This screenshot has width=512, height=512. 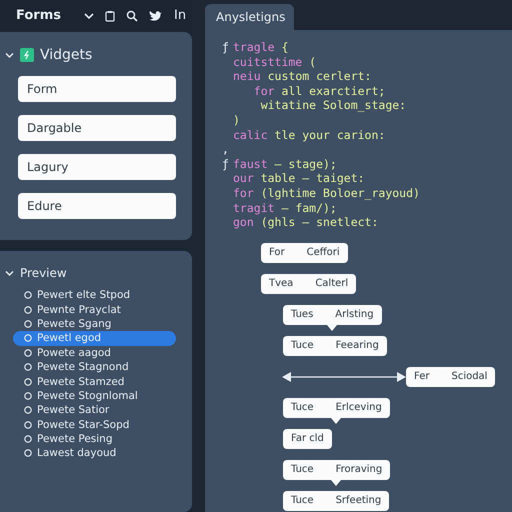 I want to click on list-item: Pewete Sgang, so click(x=88, y=324).